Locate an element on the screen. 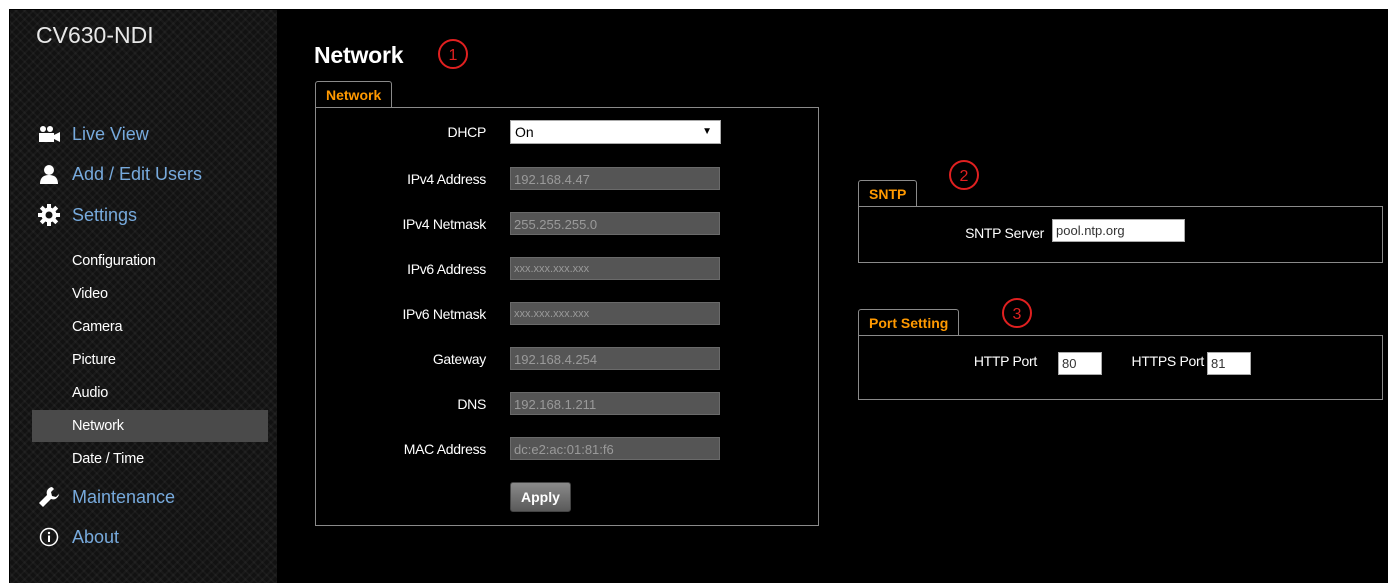 Image resolution: width=1388 pixels, height=583 pixels. sidebar-item-label: Picture is located at coordinates (94, 360).